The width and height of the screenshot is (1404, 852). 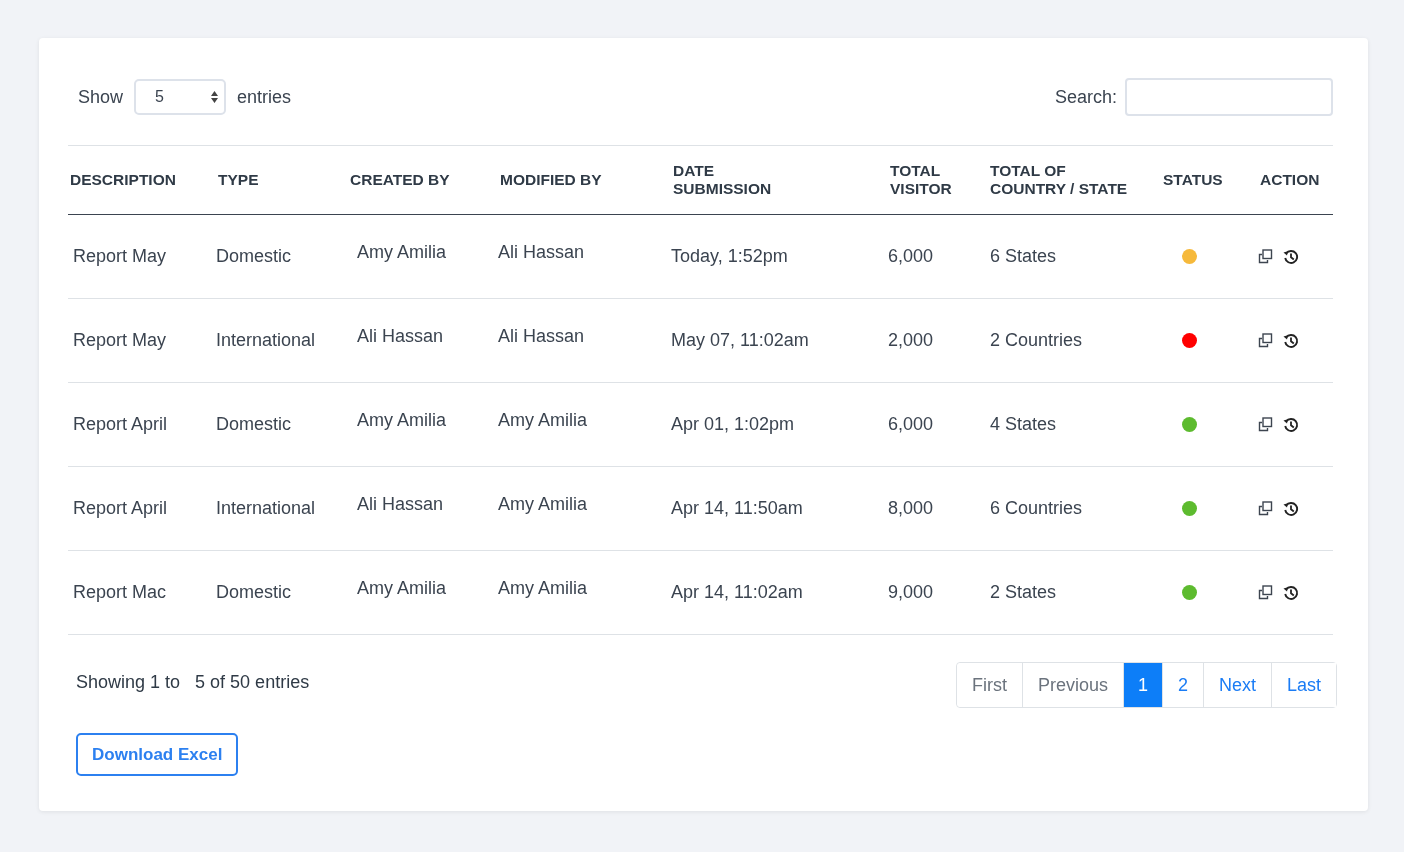 I want to click on visitor-count-cell: 8,000, so click(x=911, y=508).